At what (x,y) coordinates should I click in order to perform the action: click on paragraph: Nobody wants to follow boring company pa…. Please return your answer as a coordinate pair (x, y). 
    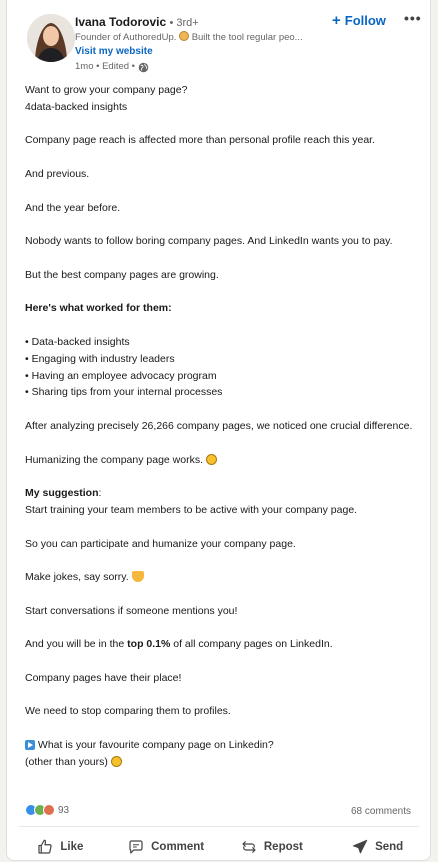
    Looking at the image, I should click on (209, 241).